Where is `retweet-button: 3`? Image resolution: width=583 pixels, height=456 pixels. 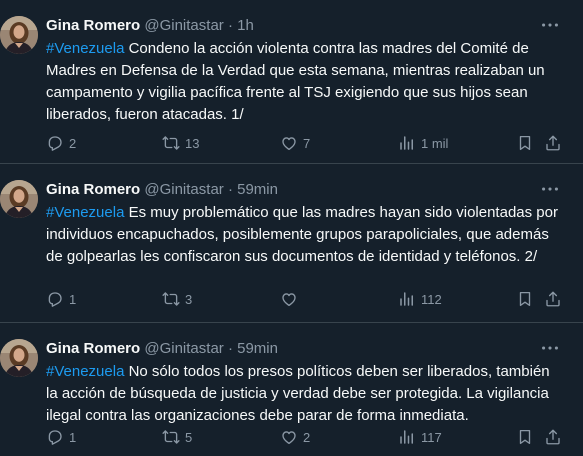 retweet-button: 3 is located at coordinates (177, 299).